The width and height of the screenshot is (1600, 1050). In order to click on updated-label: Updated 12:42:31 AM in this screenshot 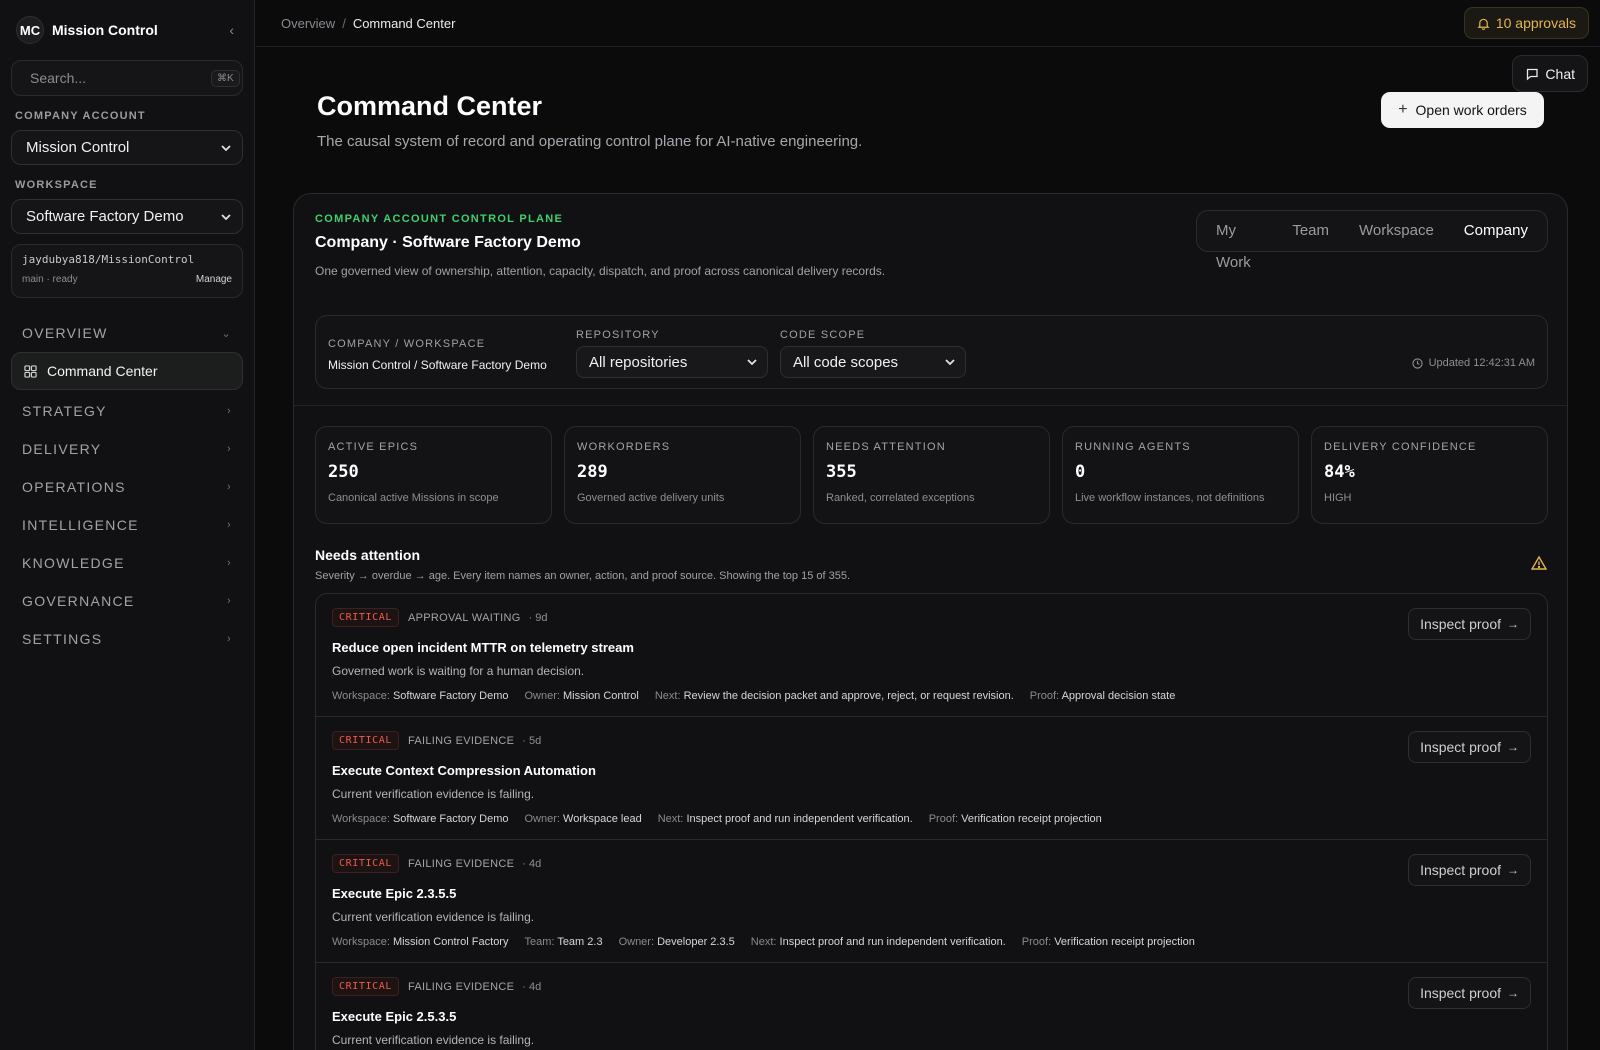, I will do `click(1481, 363)`.